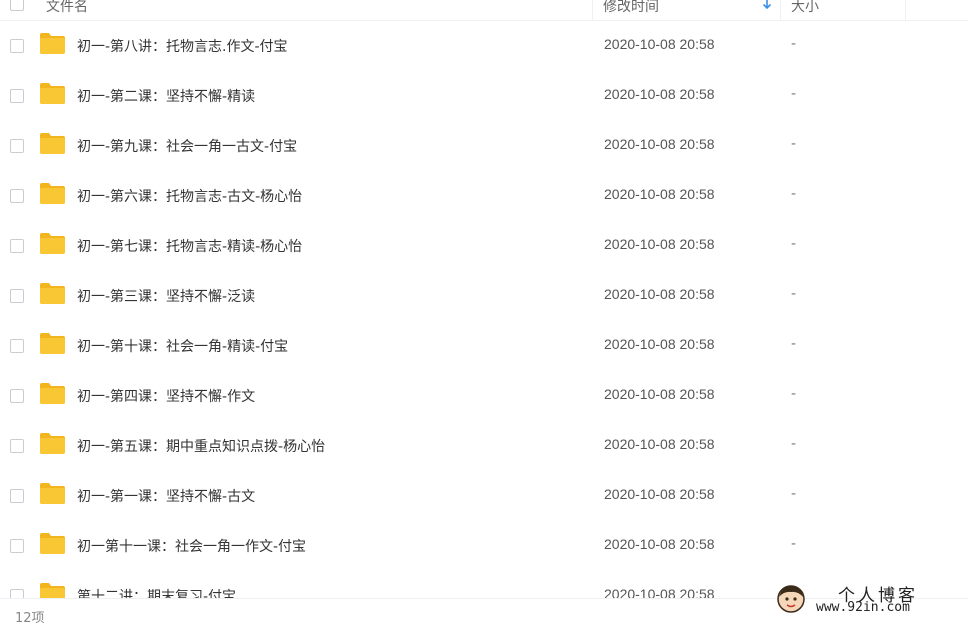 Image resolution: width=968 pixels, height=626 pixels. What do you see at coordinates (201, 446) in the screenshot?
I see `file-name: 初一-第五课：期中重点知识点拨-杨心怡` at bounding box center [201, 446].